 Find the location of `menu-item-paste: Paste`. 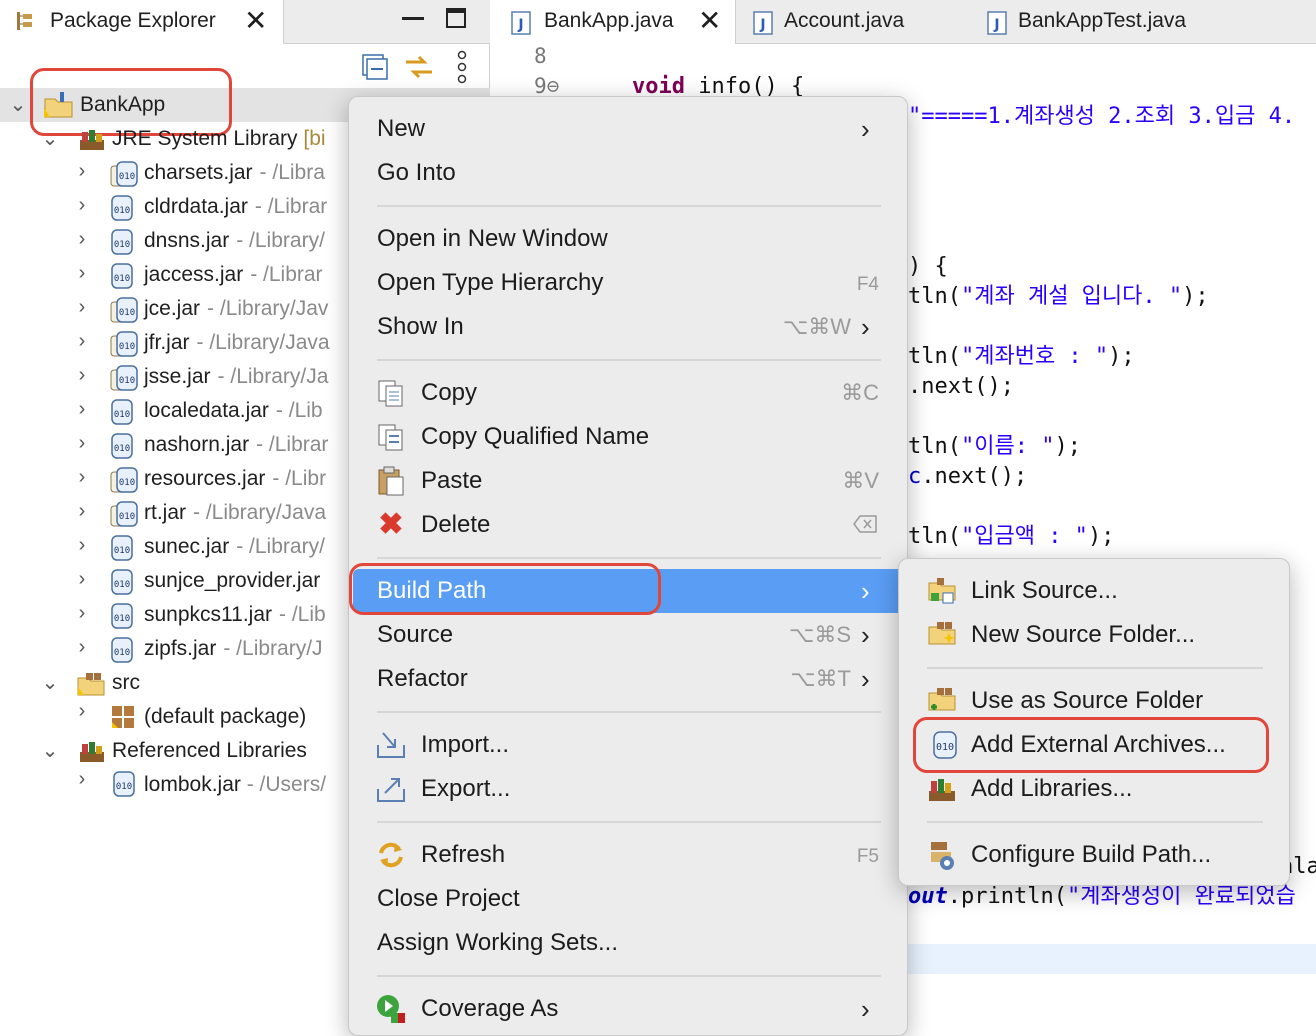

menu-item-paste: Paste is located at coordinates (451, 481).